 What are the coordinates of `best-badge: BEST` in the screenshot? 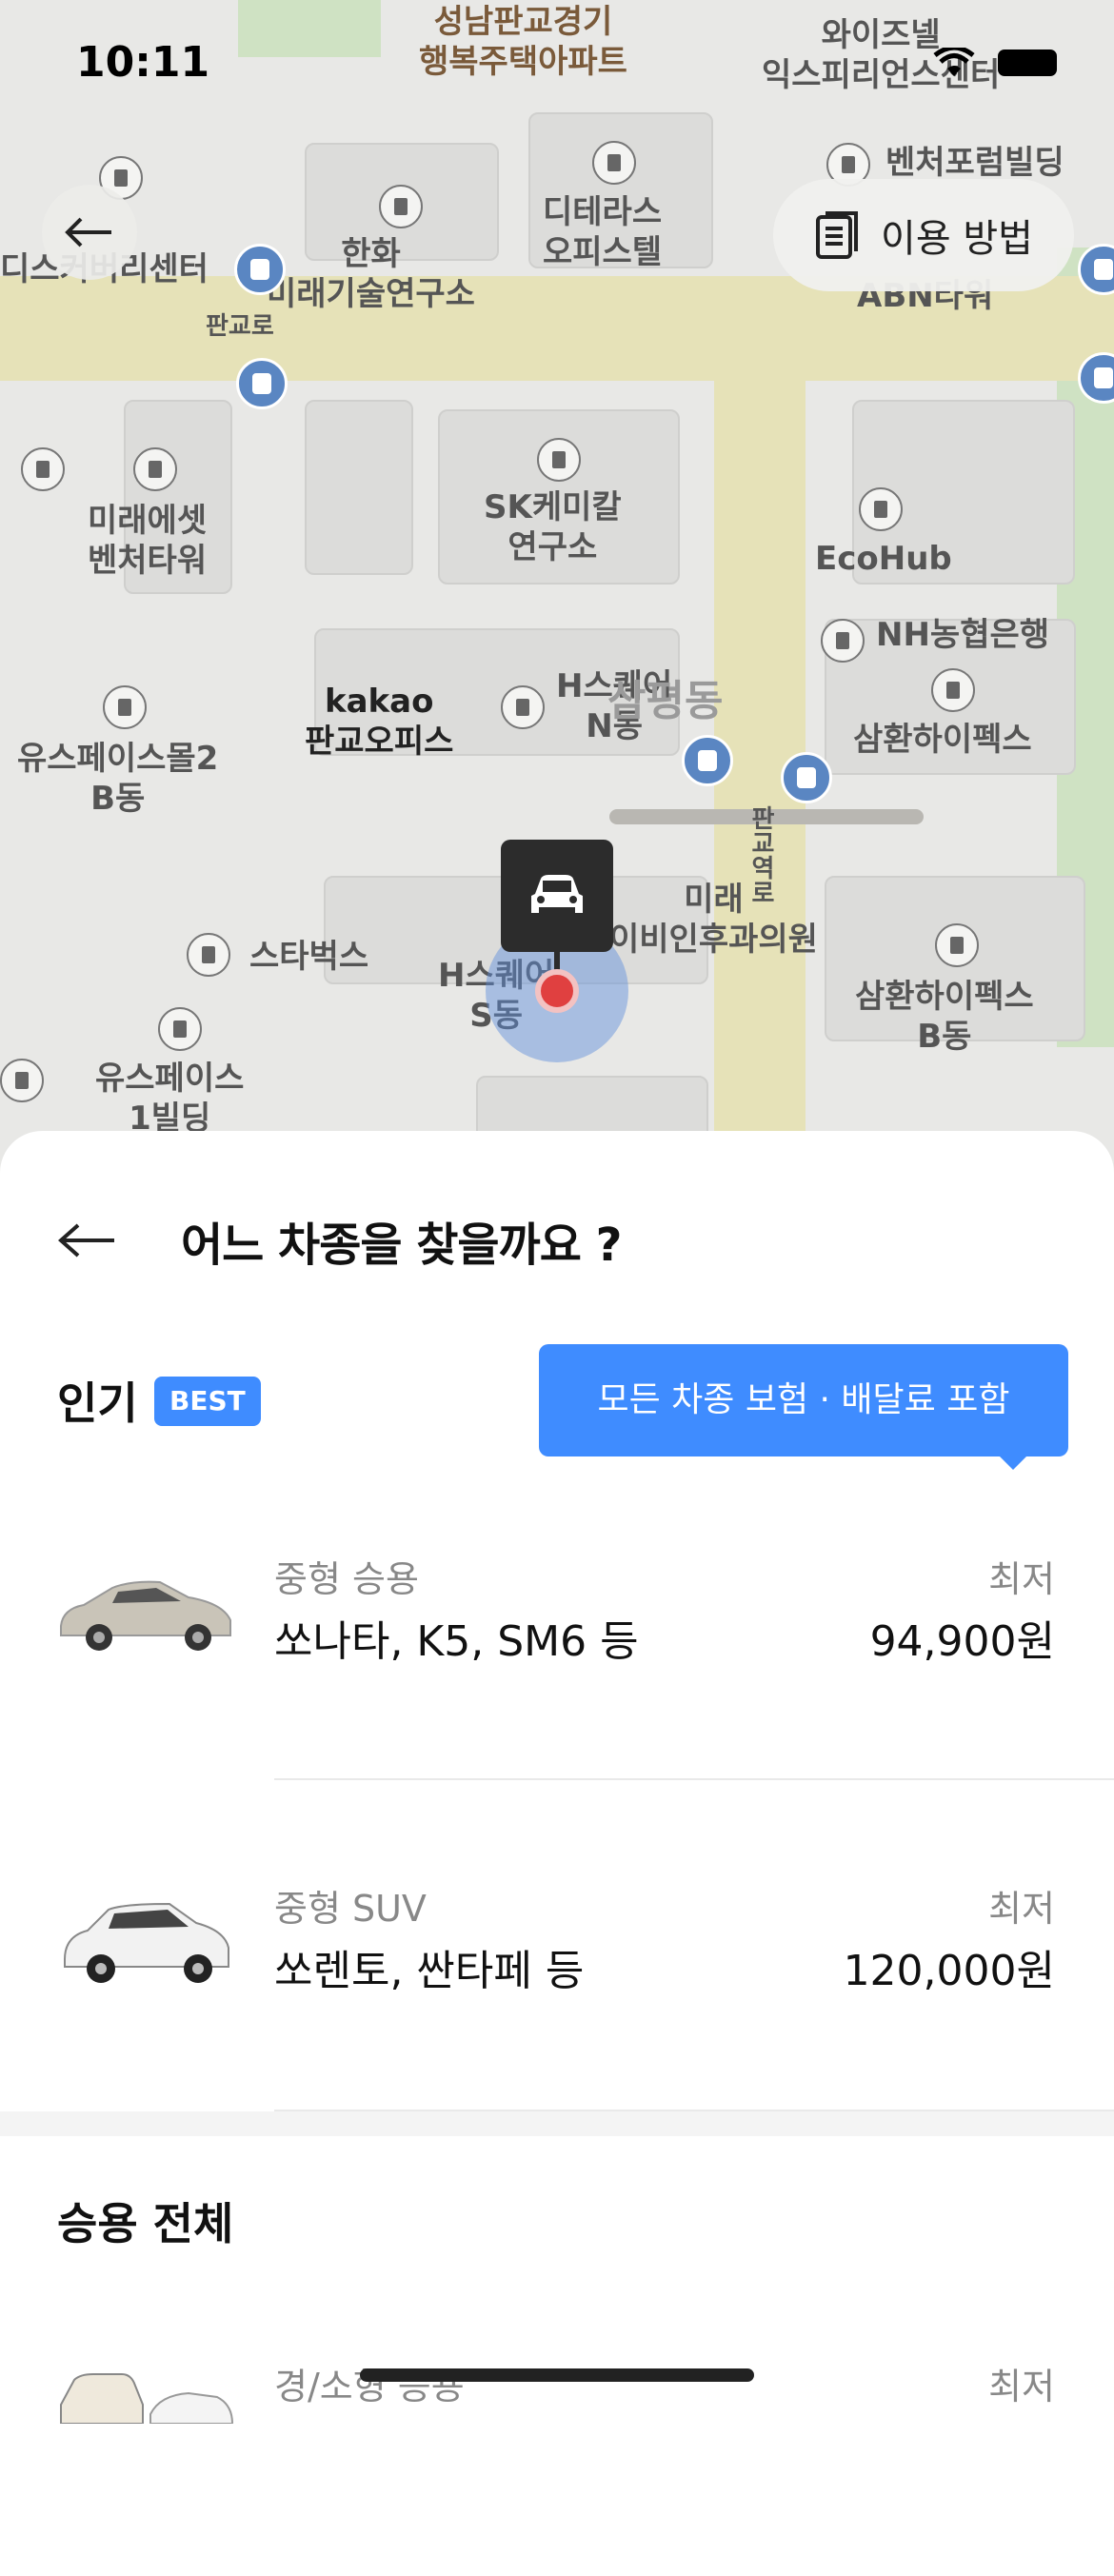 It's located at (207, 1401).